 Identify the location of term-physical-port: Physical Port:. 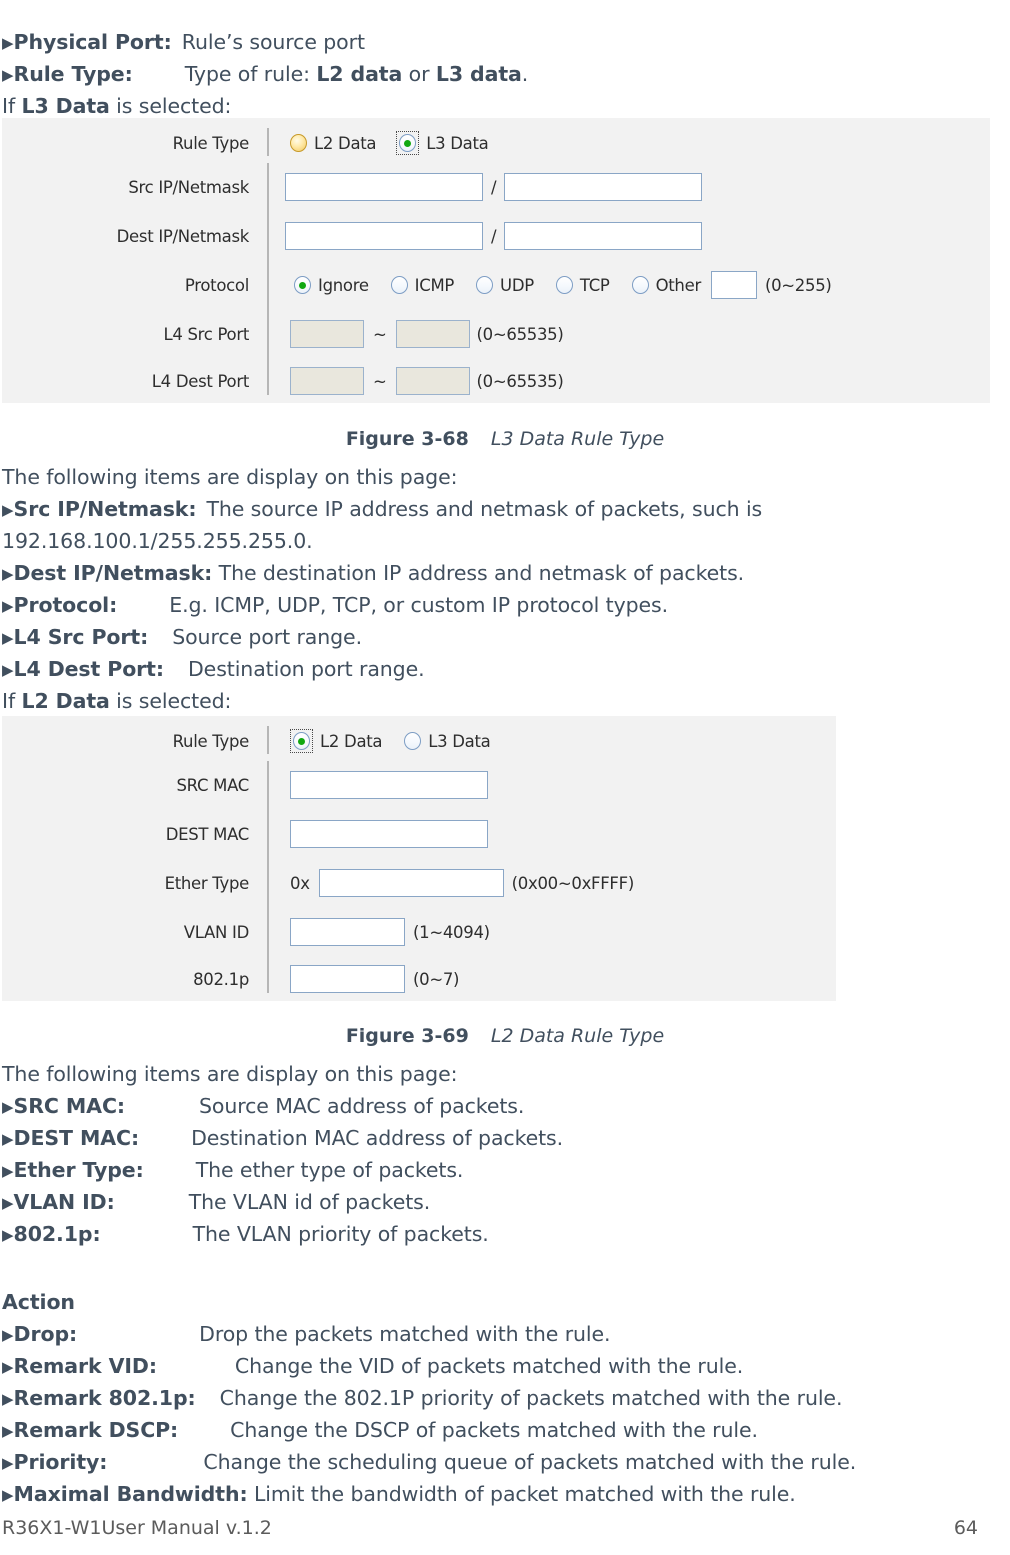
(92, 42).